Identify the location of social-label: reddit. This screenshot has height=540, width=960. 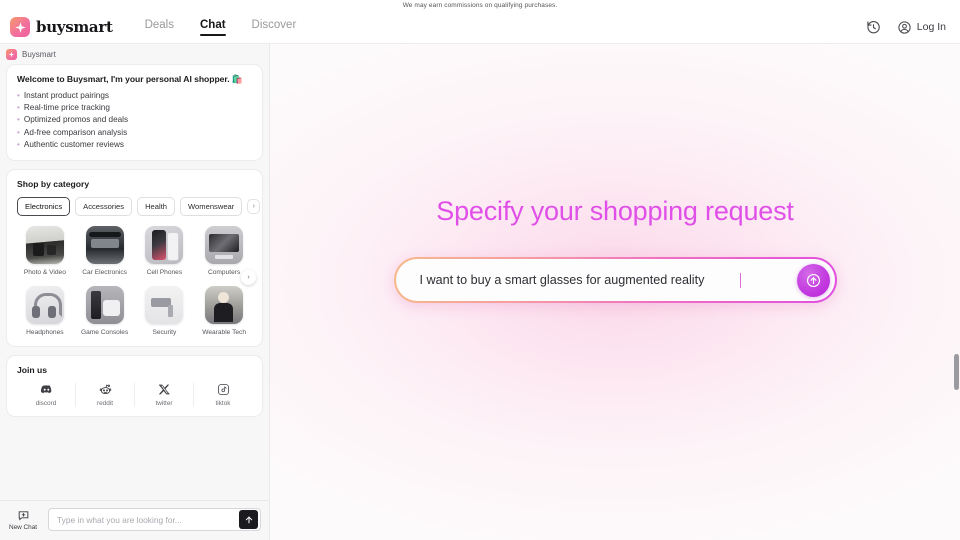
(105, 404).